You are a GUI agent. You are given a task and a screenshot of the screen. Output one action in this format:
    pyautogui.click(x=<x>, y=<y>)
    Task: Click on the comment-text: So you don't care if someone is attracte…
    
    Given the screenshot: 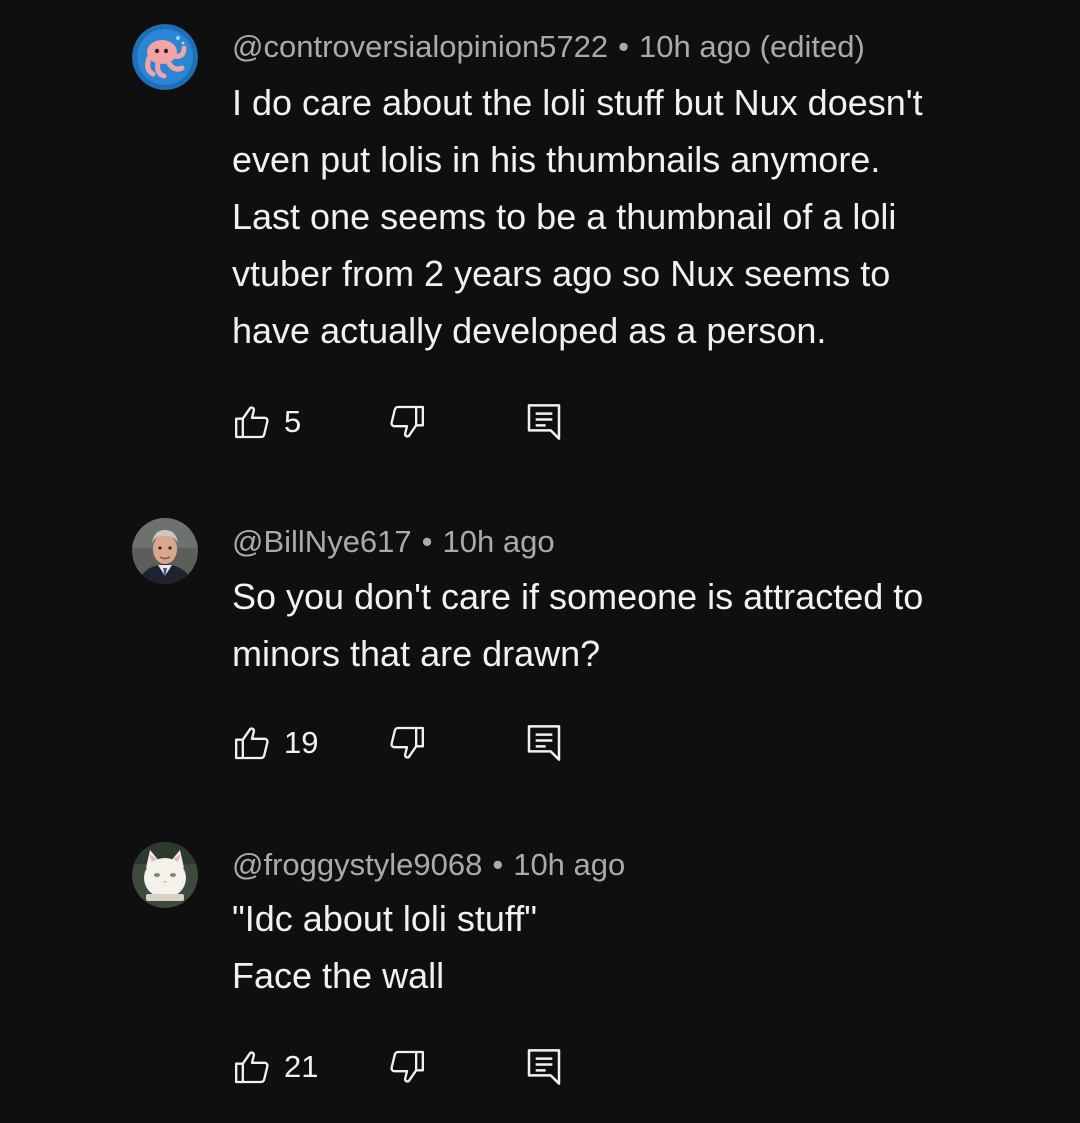 What is the action you would take?
    pyautogui.click(x=627, y=625)
    